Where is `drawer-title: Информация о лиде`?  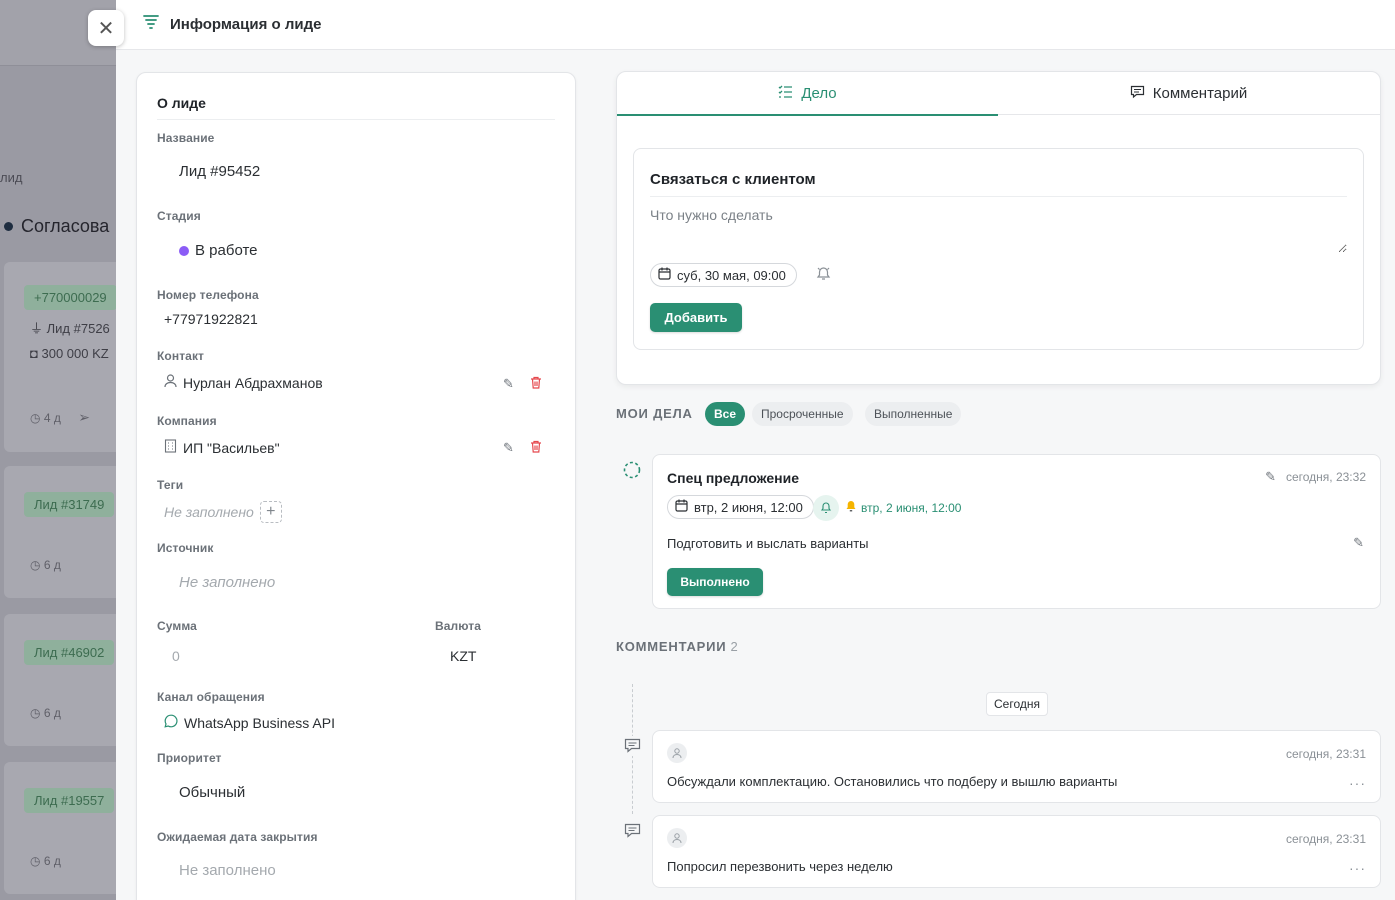 drawer-title: Информация о лиде is located at coordinates (246, 24).